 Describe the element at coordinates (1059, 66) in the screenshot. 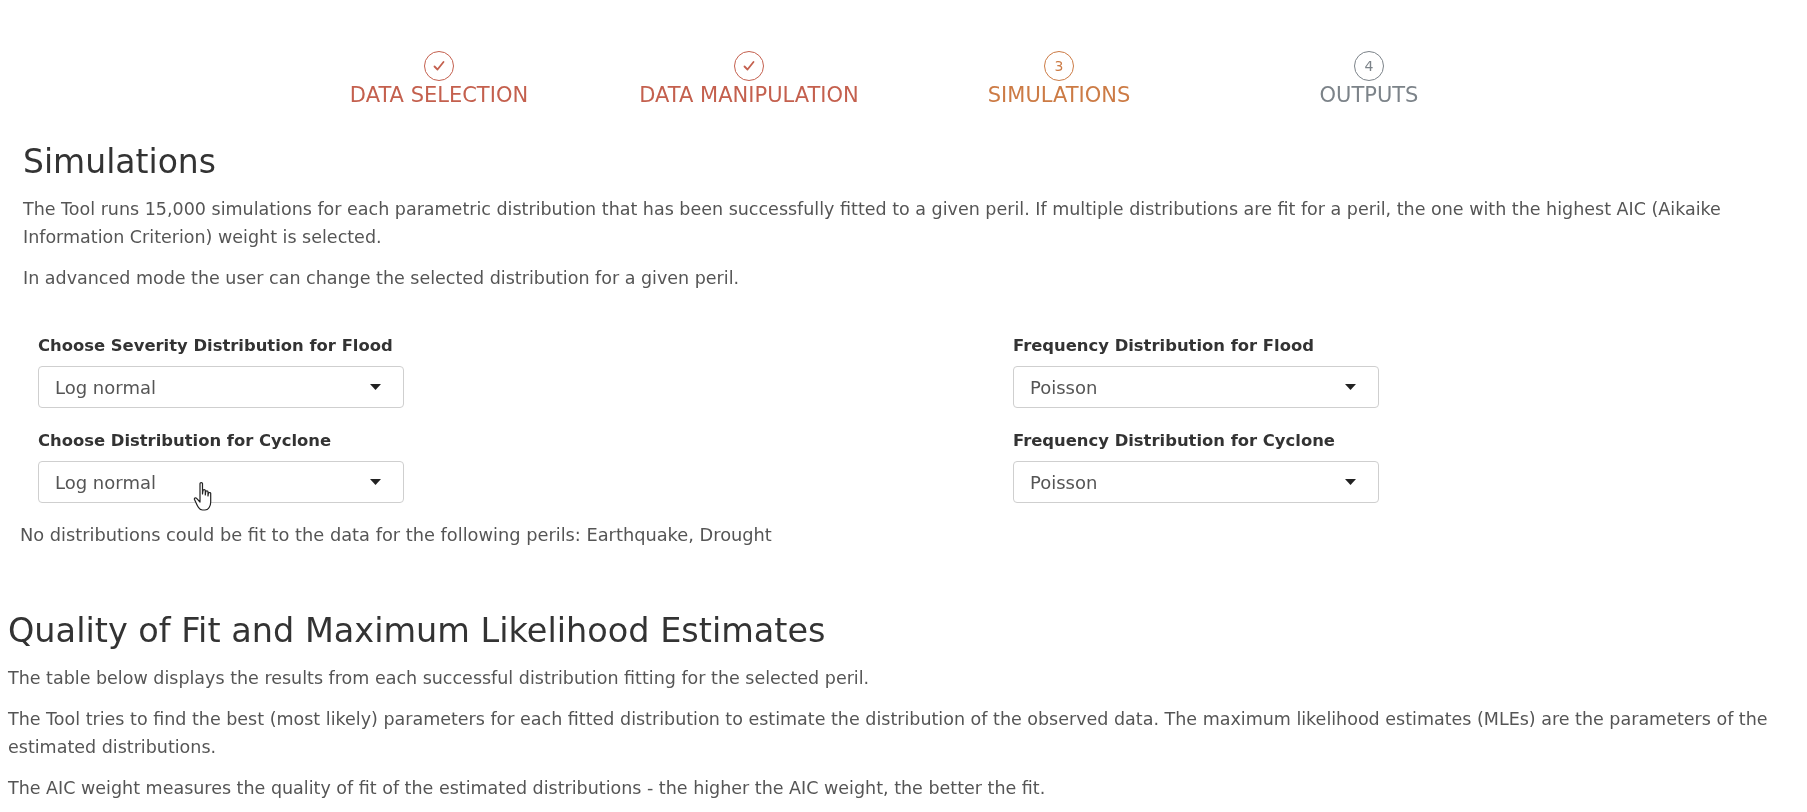

I see `step-number: 3` at that location.